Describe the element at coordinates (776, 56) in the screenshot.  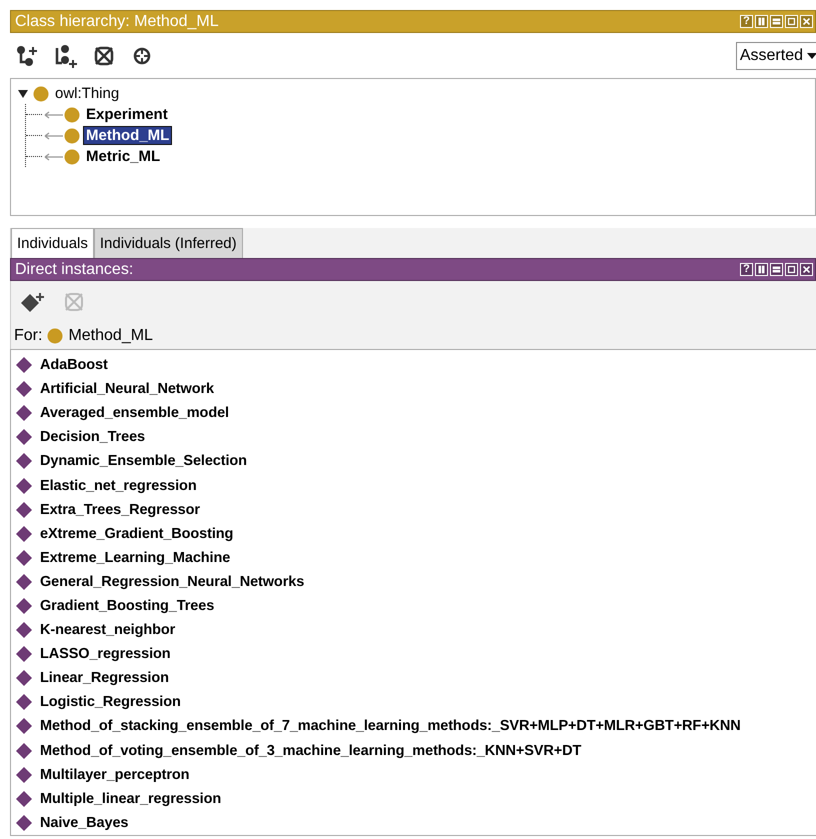
I see `view-dropdown: Asserted` at that location.